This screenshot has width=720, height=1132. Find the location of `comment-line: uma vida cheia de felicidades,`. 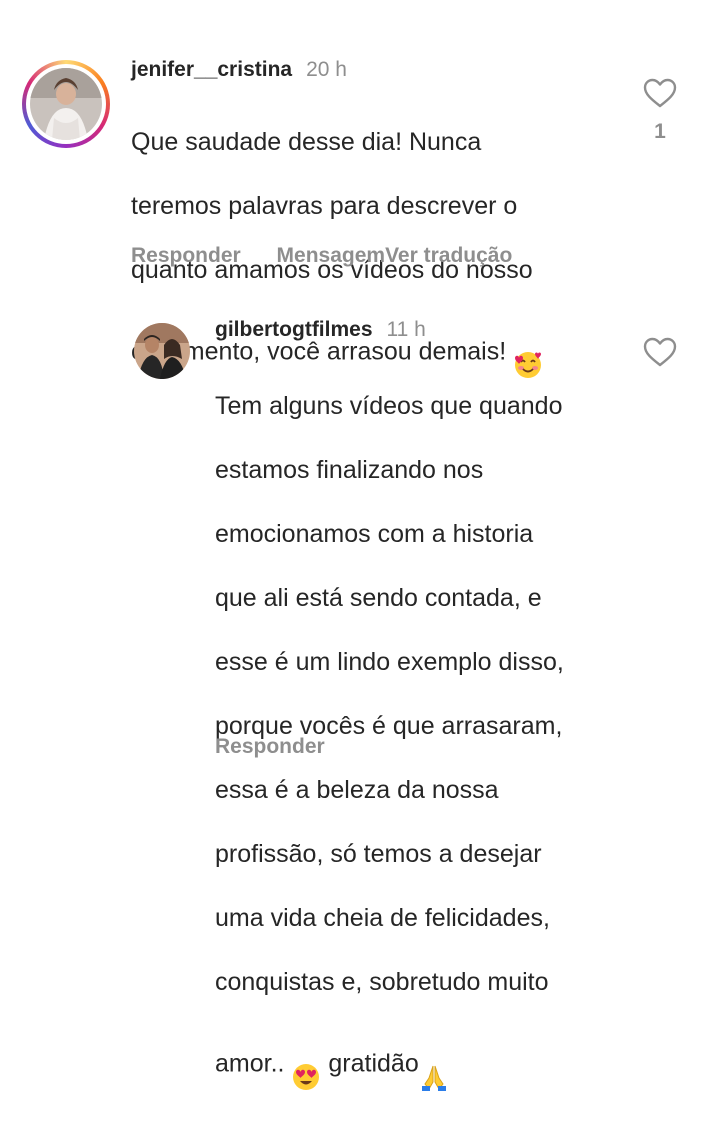

comment-line: uma vida cheia de felicidades, is located at coordinates (382, 918).